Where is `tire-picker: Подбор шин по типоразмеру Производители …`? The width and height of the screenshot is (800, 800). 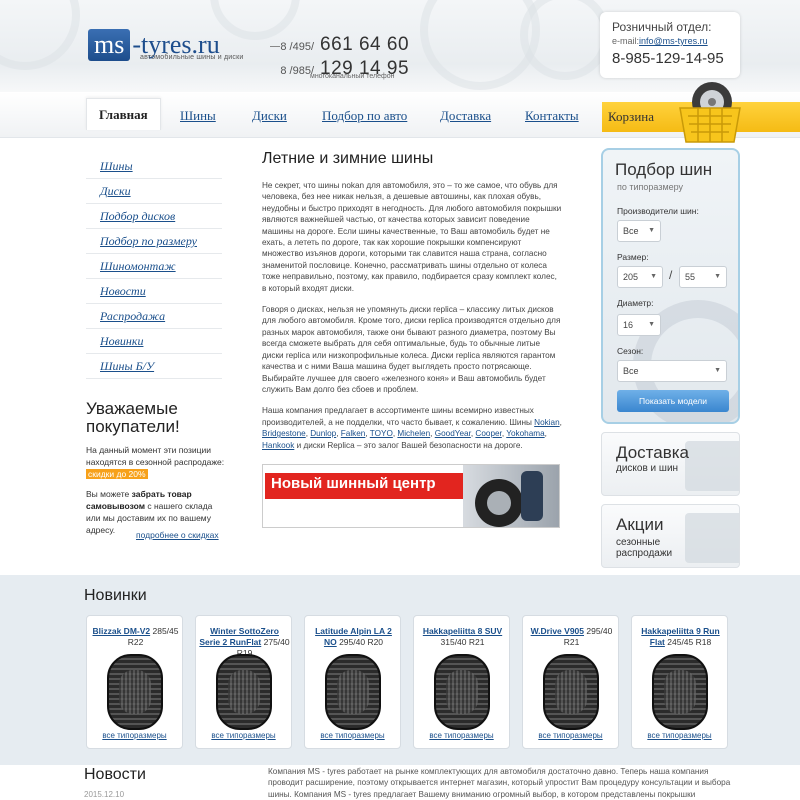 tire-picker: Подбор шин по типоразмеру Производители … is located at coordinates (670, 286).